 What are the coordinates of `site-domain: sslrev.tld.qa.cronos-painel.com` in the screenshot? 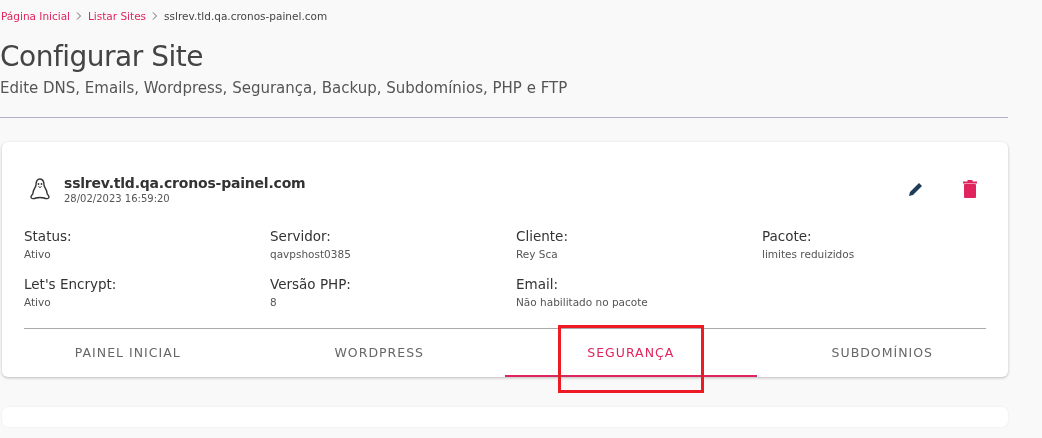 It's located at (185, 182).